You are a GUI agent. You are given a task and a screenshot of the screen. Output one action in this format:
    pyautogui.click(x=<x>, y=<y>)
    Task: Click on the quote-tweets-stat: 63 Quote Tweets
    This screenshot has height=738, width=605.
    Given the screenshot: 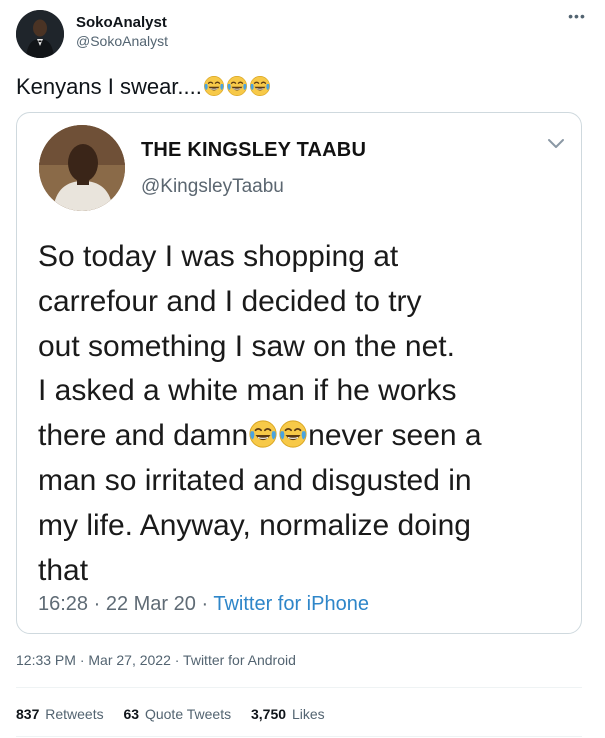 What is the action you would take?
    pyautogui.click(x=178, y=714)
    